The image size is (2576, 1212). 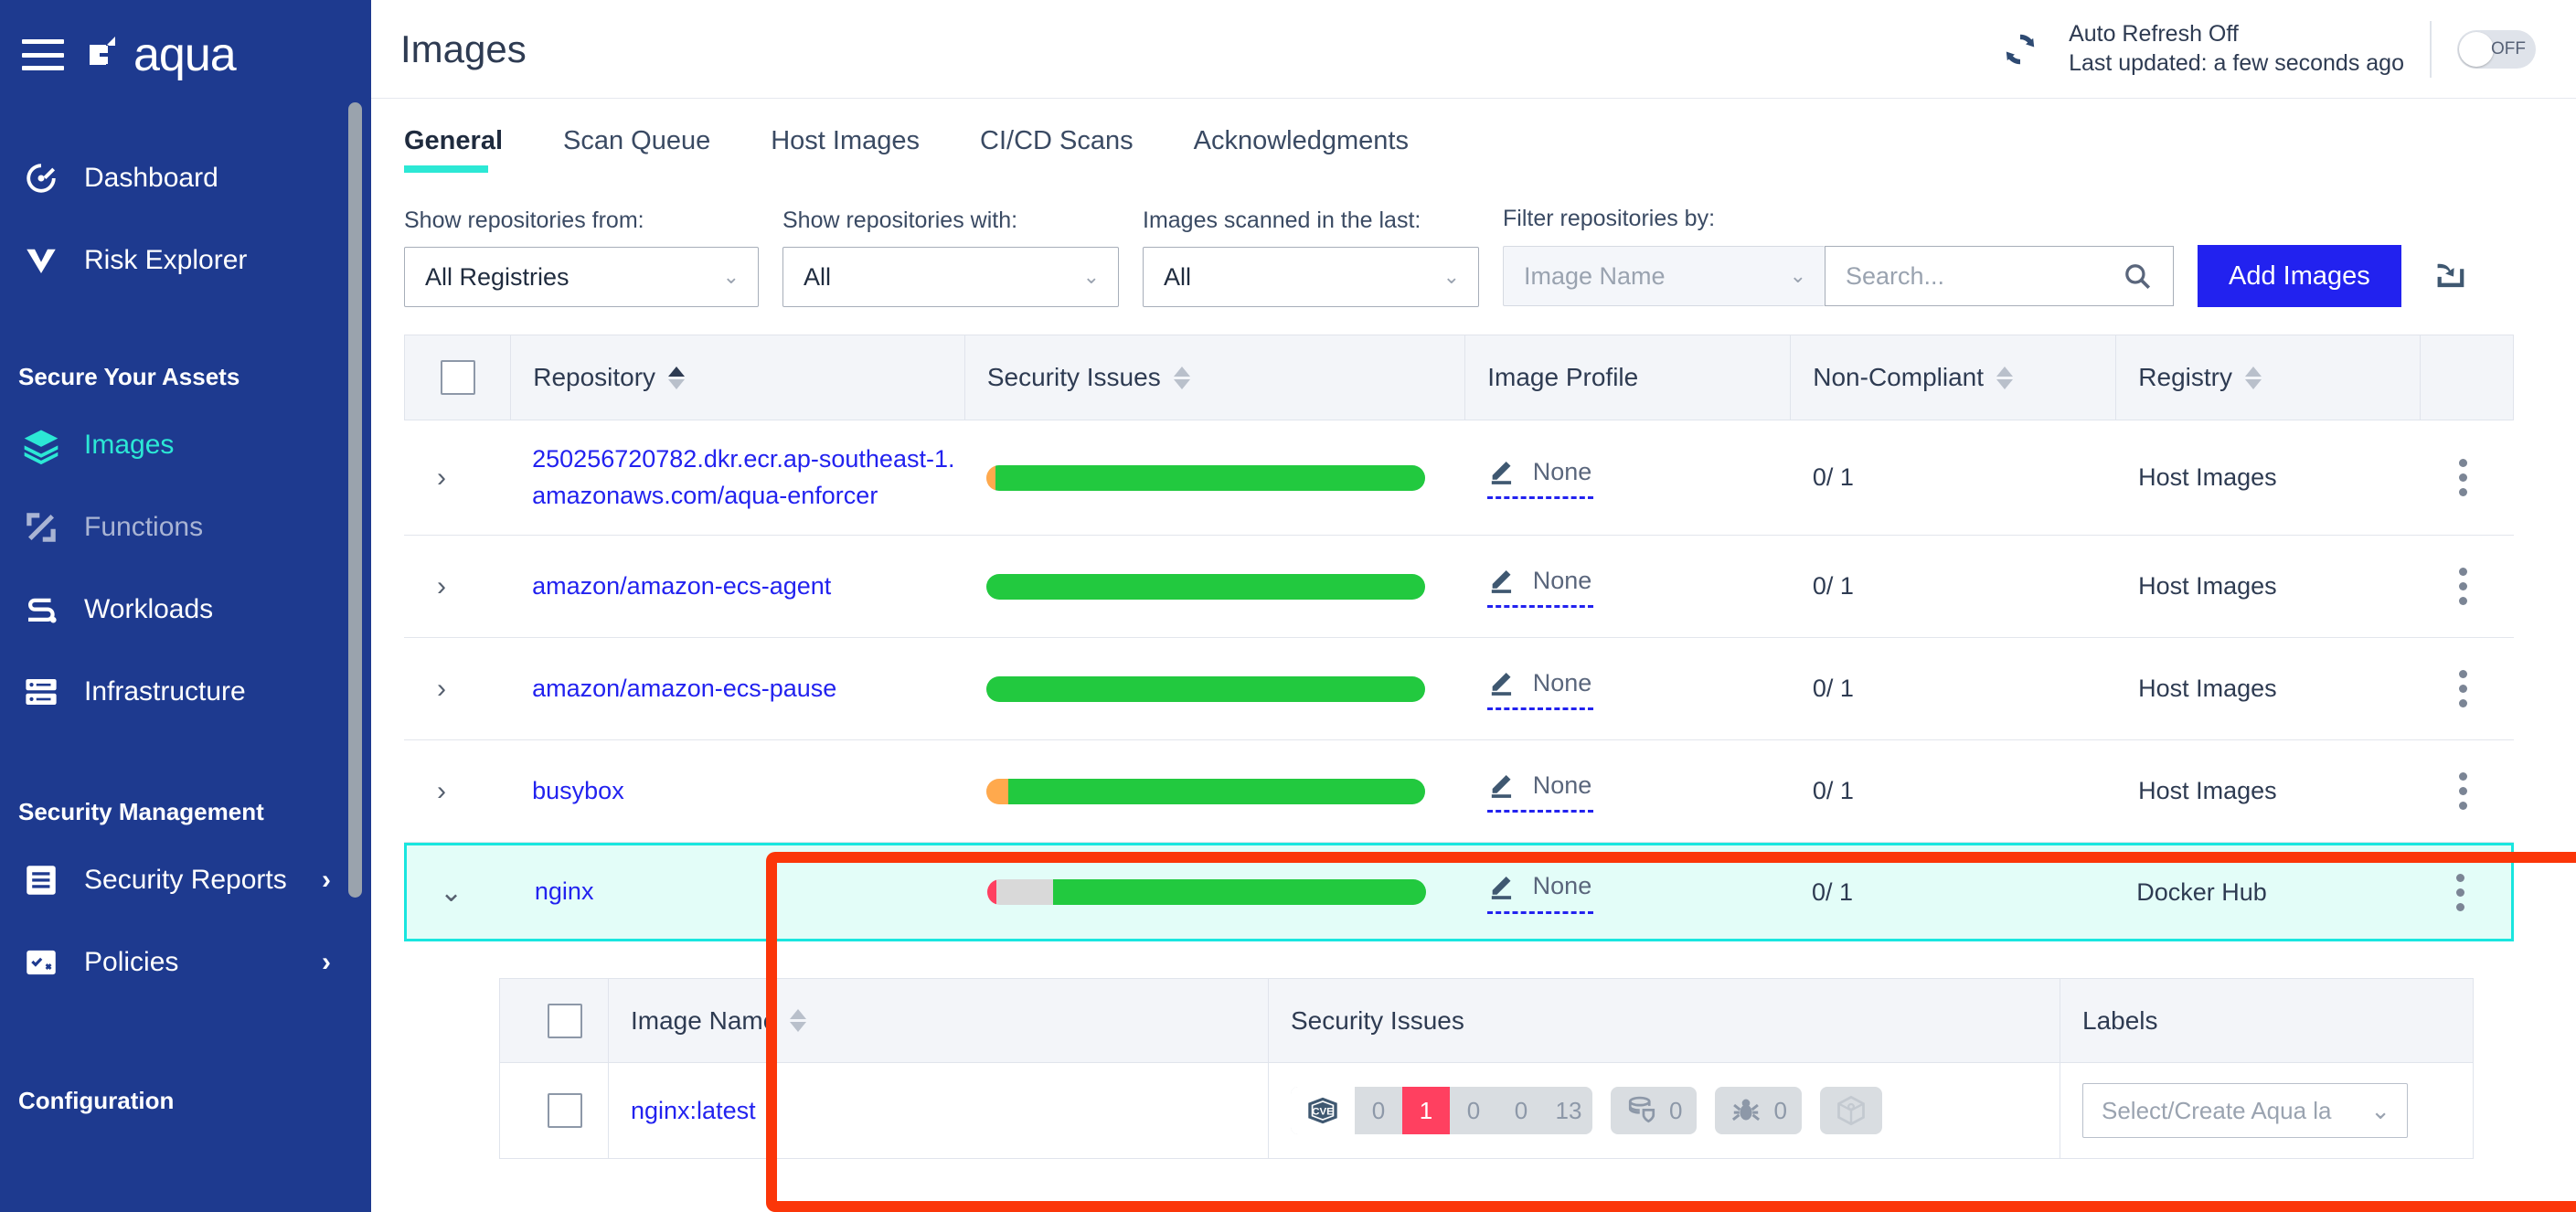 What do you see at coordinates (1568, 1111) in the screenshot?
I see `cve-count-low: 13` at bounding box center [1568, 1111].